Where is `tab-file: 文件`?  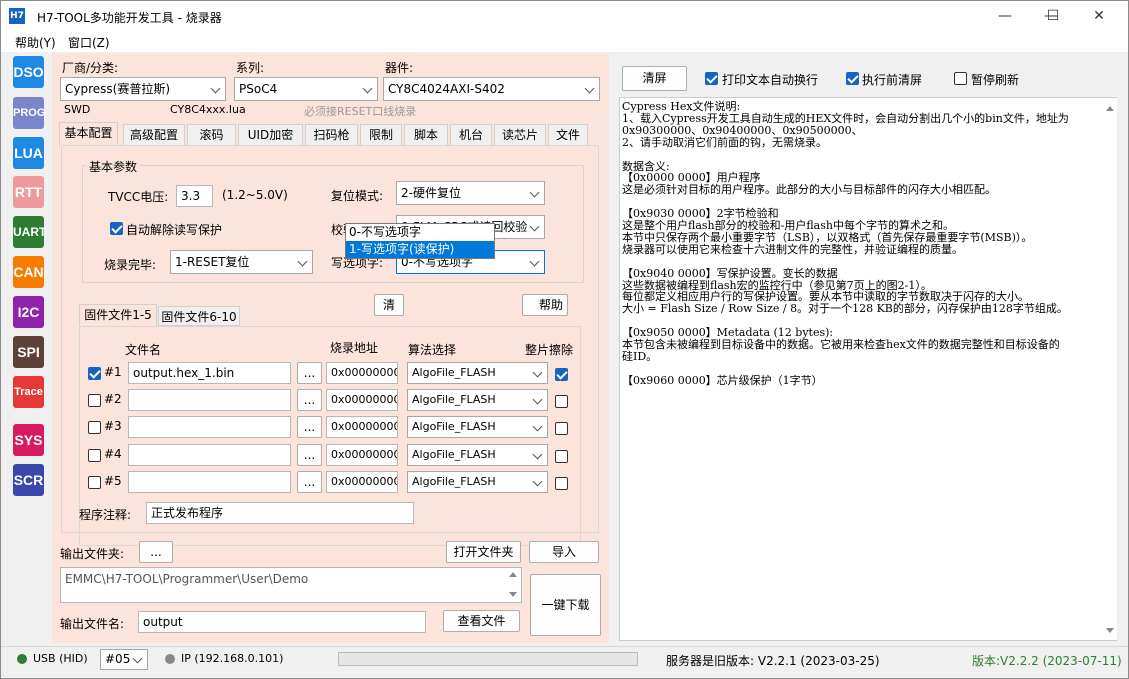
tab-file: 文件 is located at coordinates (568, 135).